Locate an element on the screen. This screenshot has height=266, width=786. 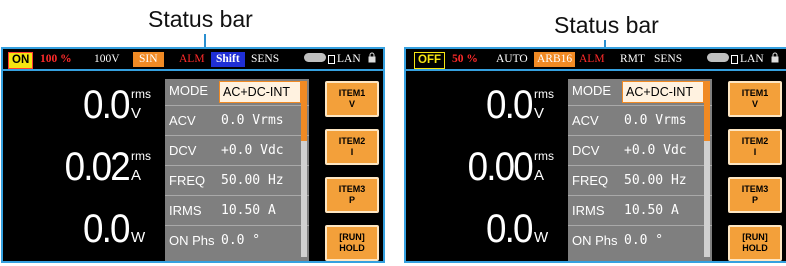
waveform-badge: SIN is located at coordinates (148, 59).